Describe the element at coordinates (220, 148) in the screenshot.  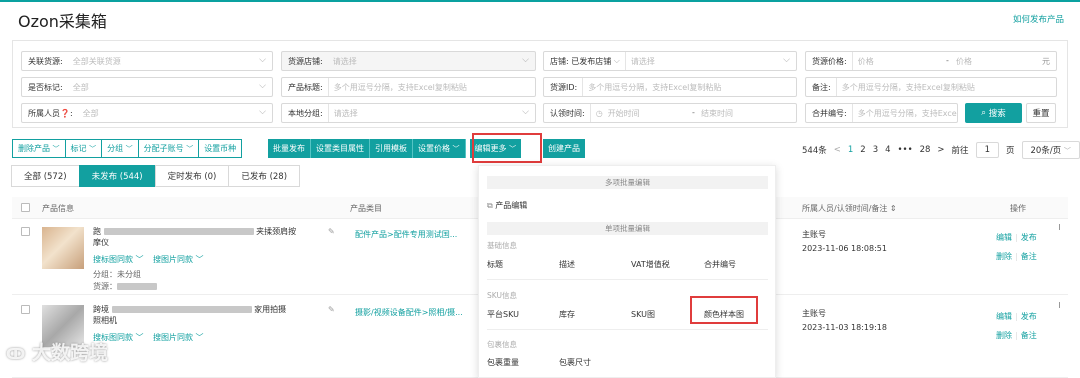
I see `set-currency-button: 设置币种` at that location.